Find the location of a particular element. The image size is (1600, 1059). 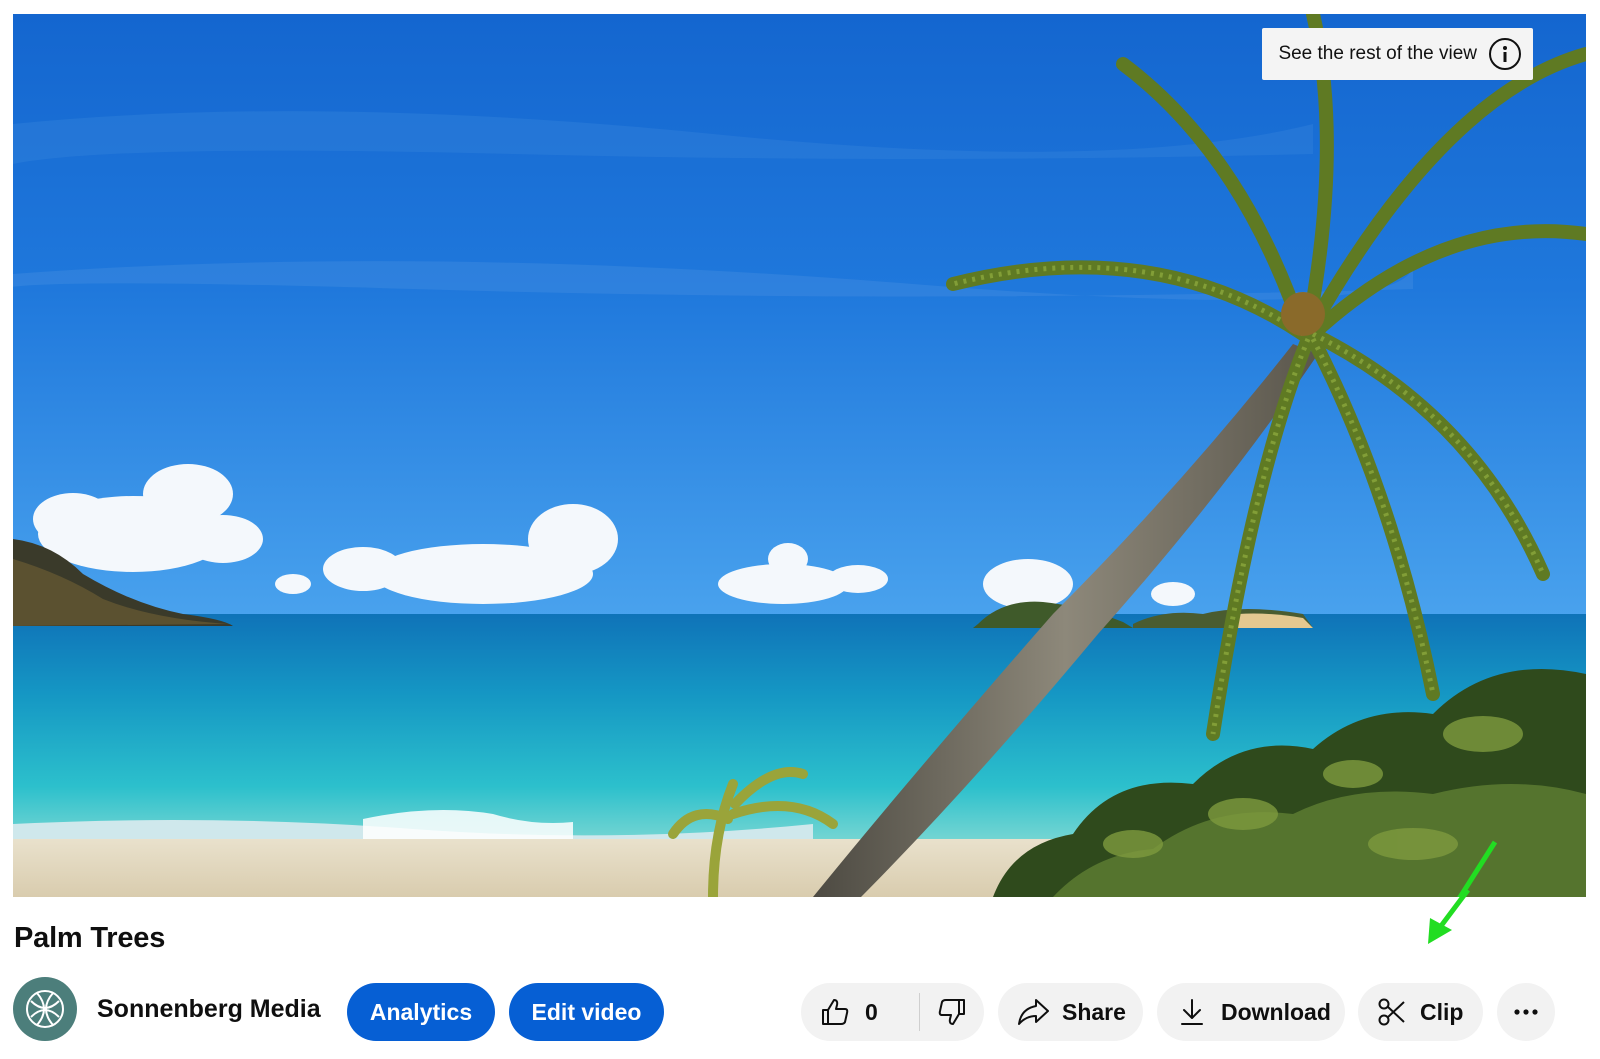

more-actions-button is located at coordinates (1526, 1012).